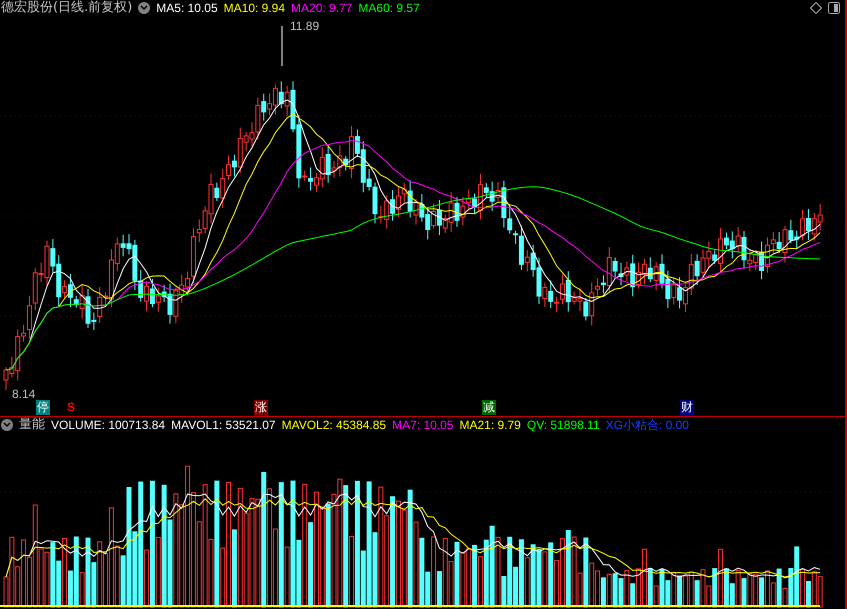 Image resolution: width=847 pixels, height=609 pixels. What do you see at coordinates (24, 393) in the screenshot?
I see `low-price-label: 8.14` at bounding box center [24, 393].